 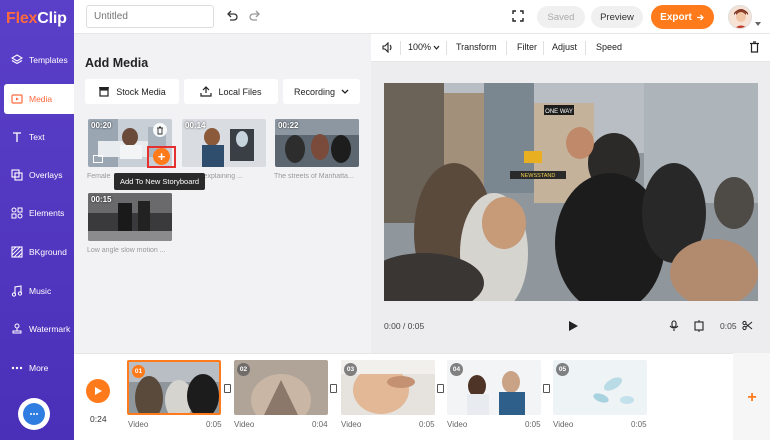 I want to click on export-button: Export, so click(x=682, y=17).